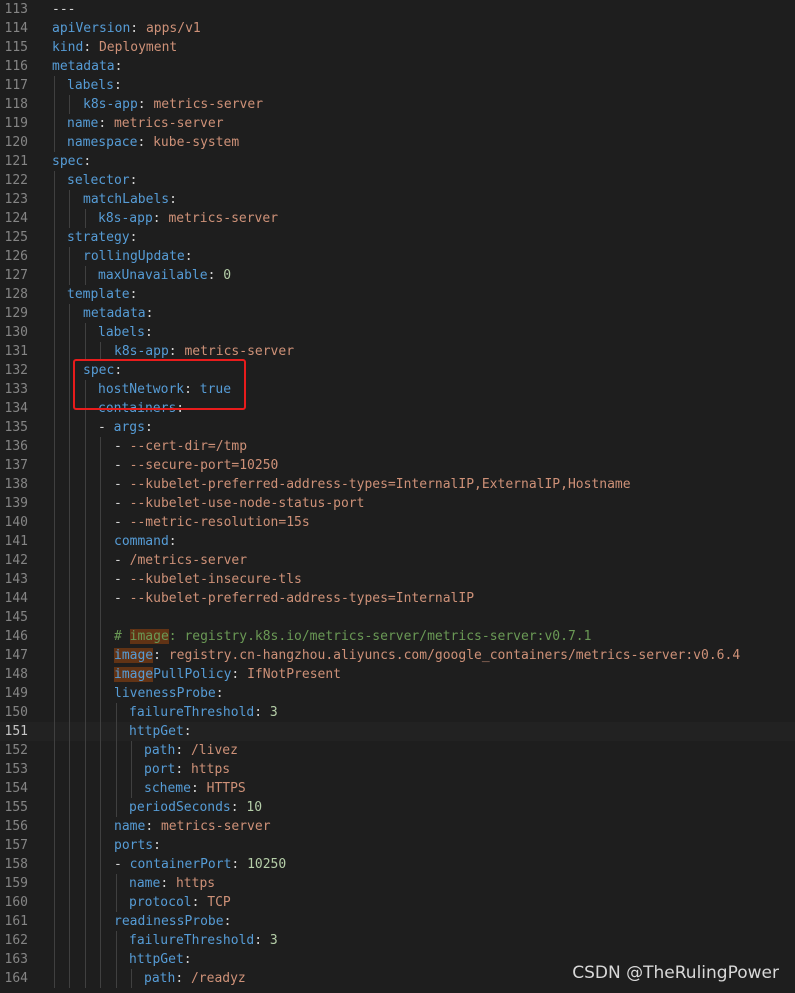  Describe the element at coordinates (397, 28) in the screenshot. I see `code-line: 114 apiVersion: apps/v1` at that location.